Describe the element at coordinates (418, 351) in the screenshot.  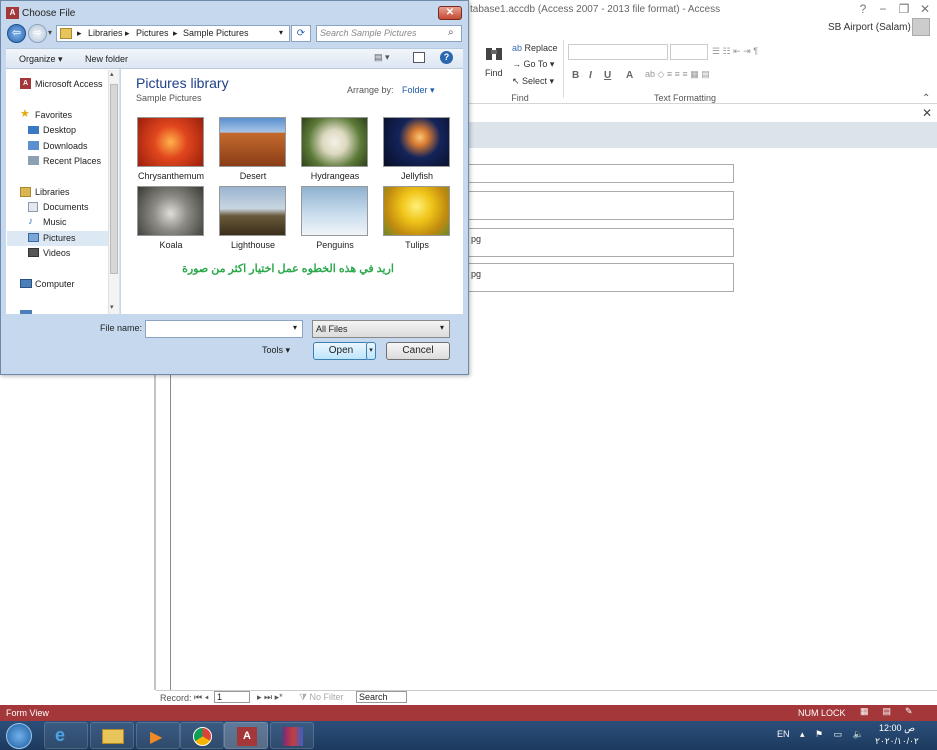
I see `cancel-button: Cancel` at that location.